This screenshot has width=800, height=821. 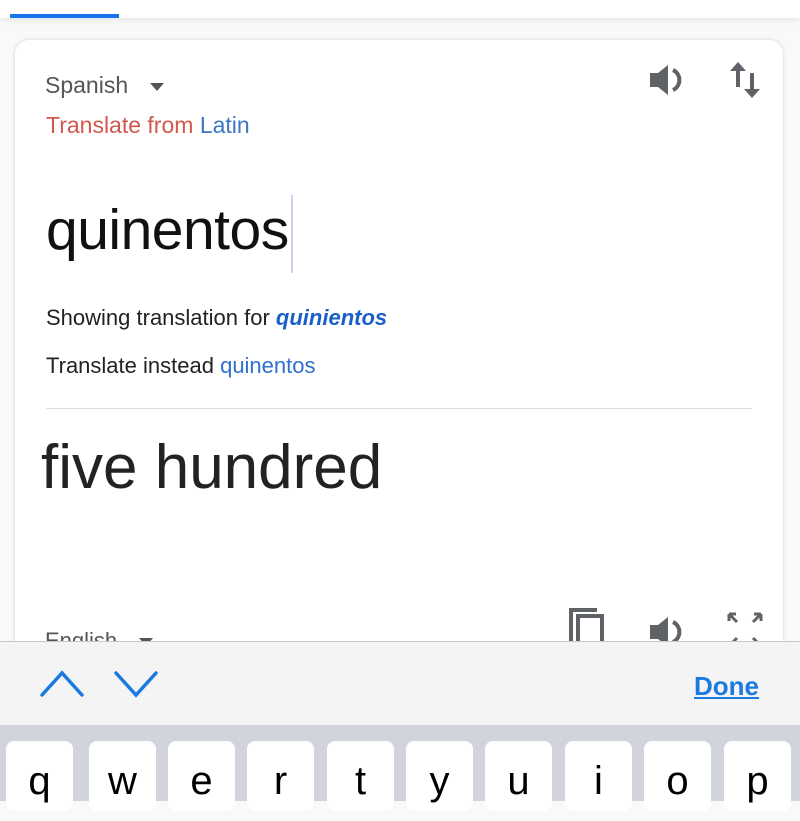 What do you see at coordinates (400, 683) in the screenshot?
I see `keyboard-accessory-bar: Done` at bounding box center [400, 683].